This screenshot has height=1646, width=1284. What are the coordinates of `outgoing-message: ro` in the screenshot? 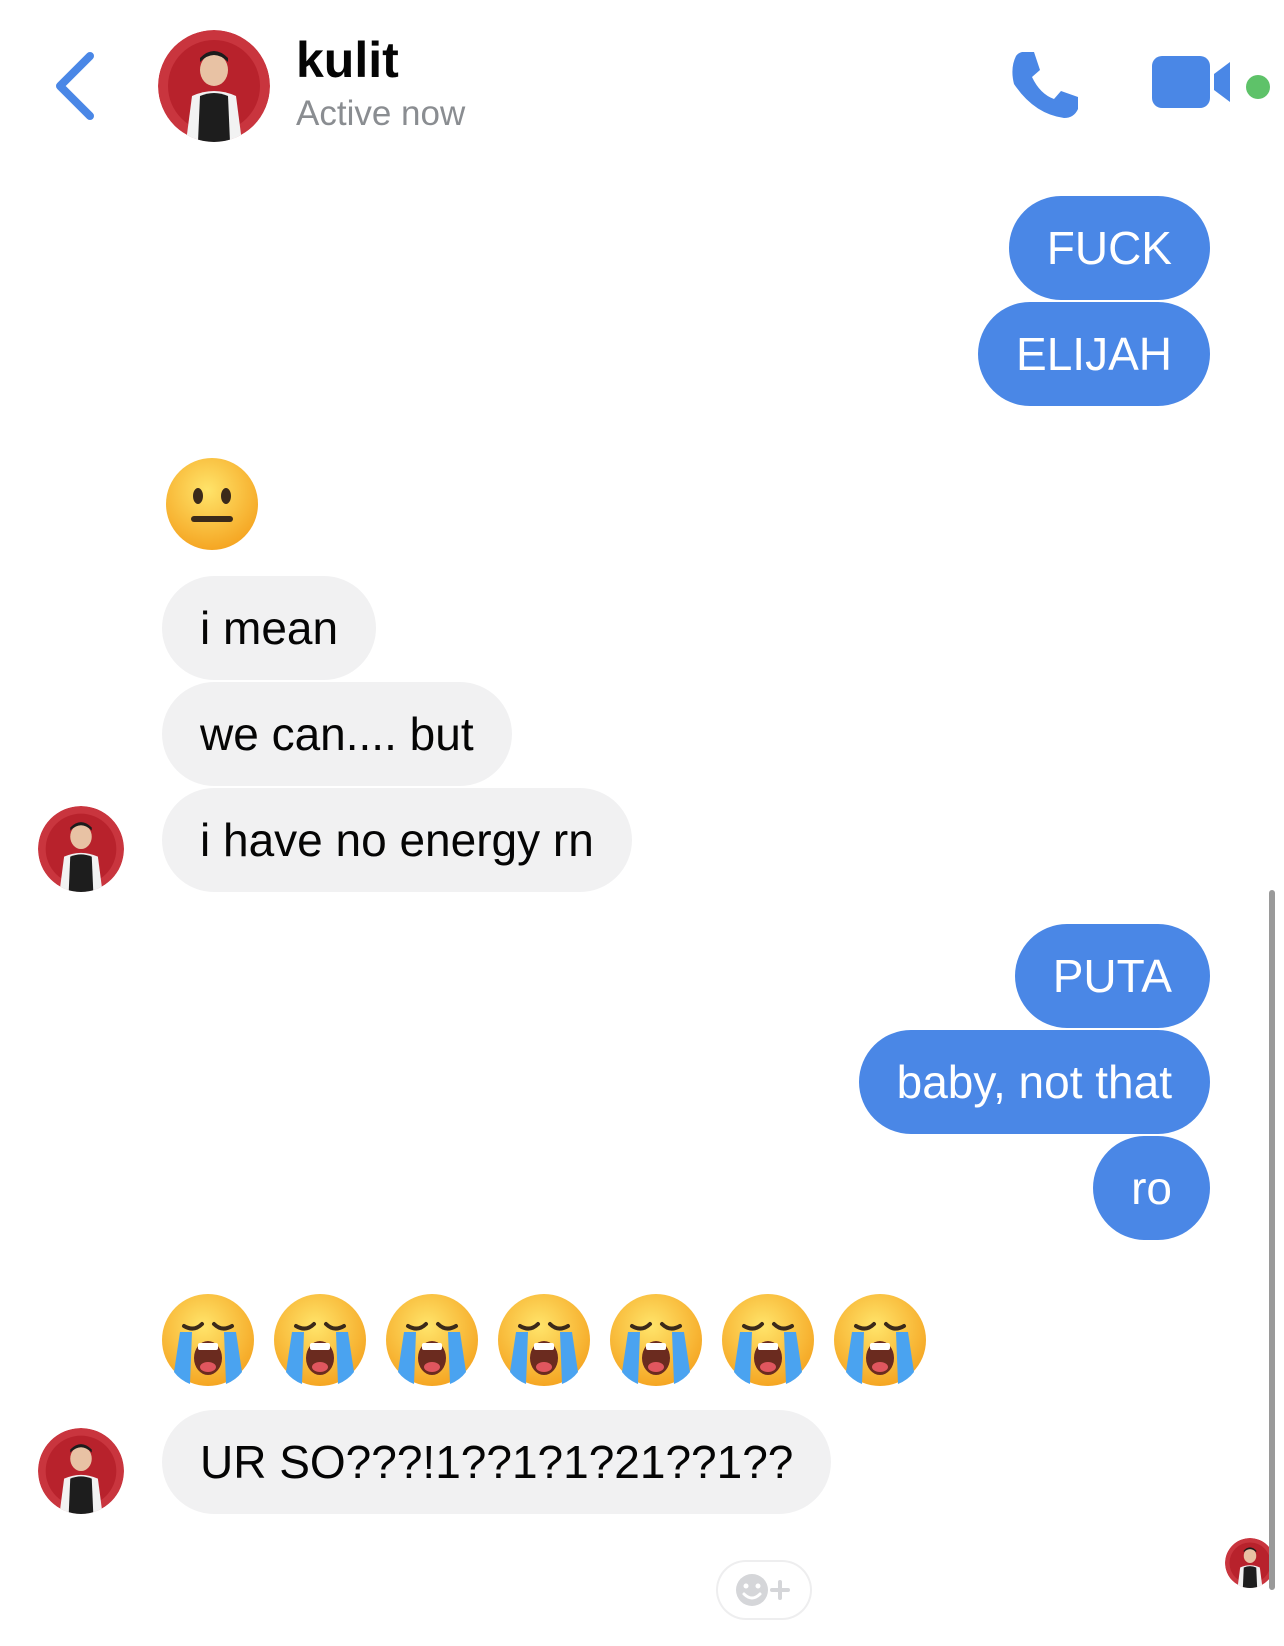 It's located at (1151, 1188).